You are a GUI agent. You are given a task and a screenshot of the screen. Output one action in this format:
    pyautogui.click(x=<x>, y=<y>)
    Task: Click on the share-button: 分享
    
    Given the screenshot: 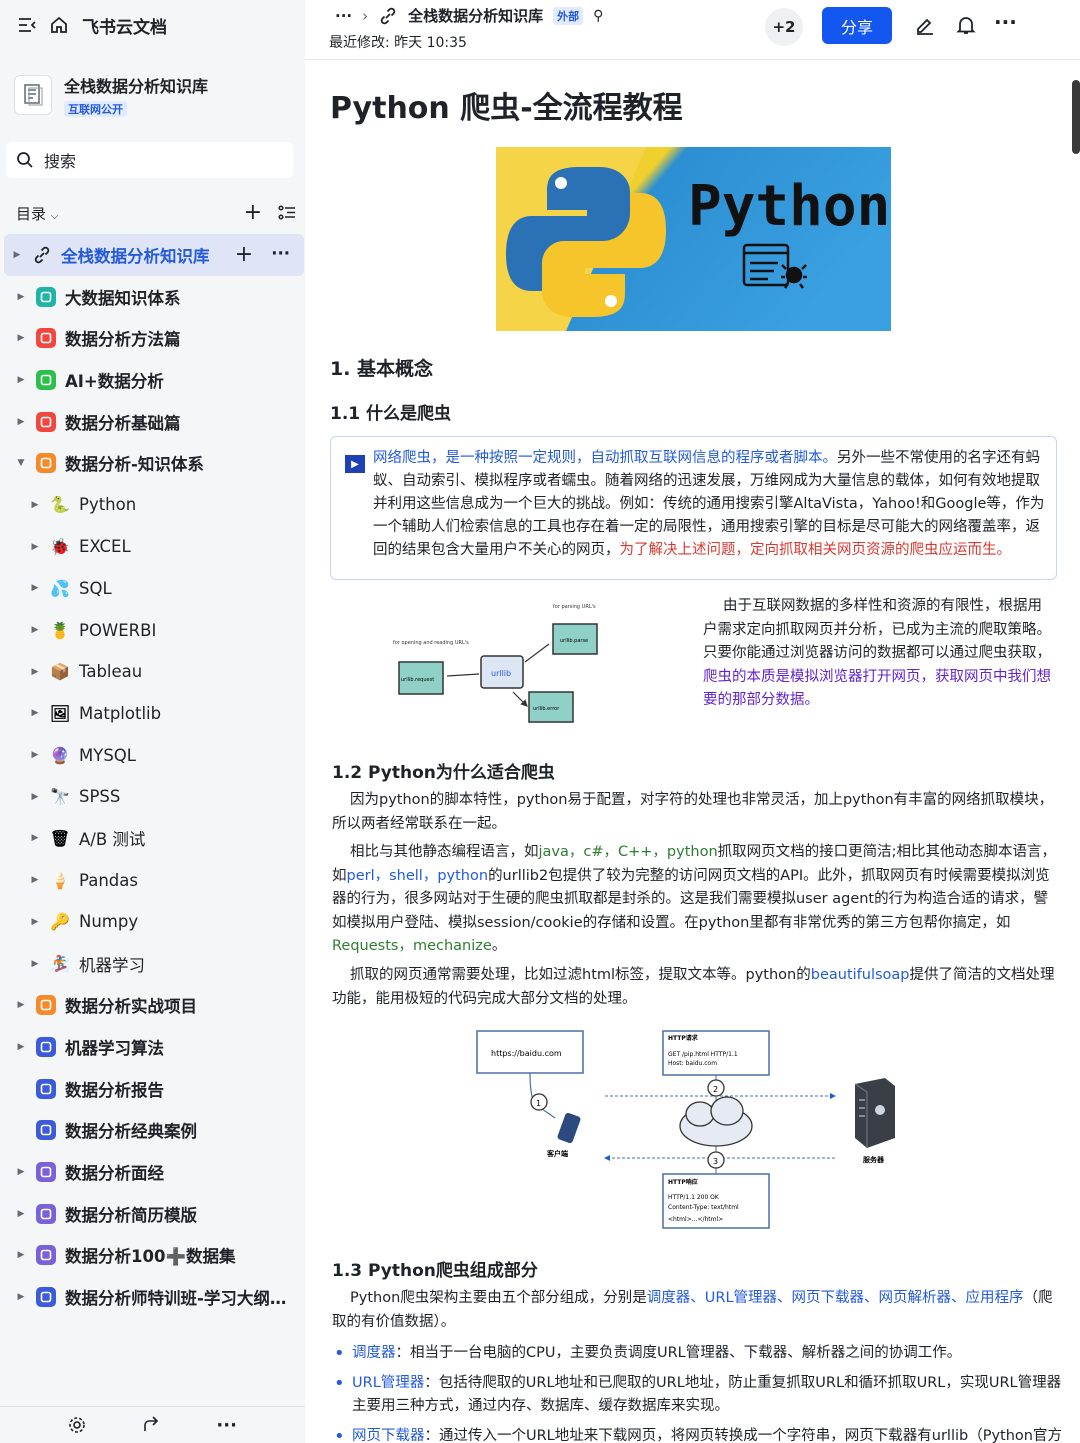 What is the action you would take?
    pyautogui.click(x=857, y=25)
    